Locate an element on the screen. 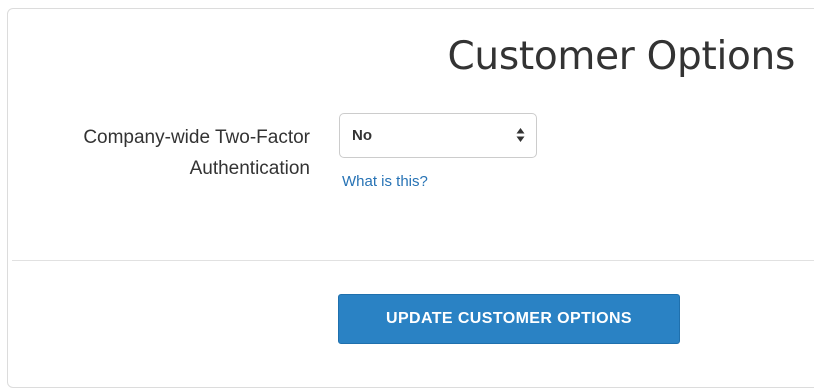  update-customer-options-button: UPDATE CUSTOMER OPTIONS is located at coordinates (509, 319).